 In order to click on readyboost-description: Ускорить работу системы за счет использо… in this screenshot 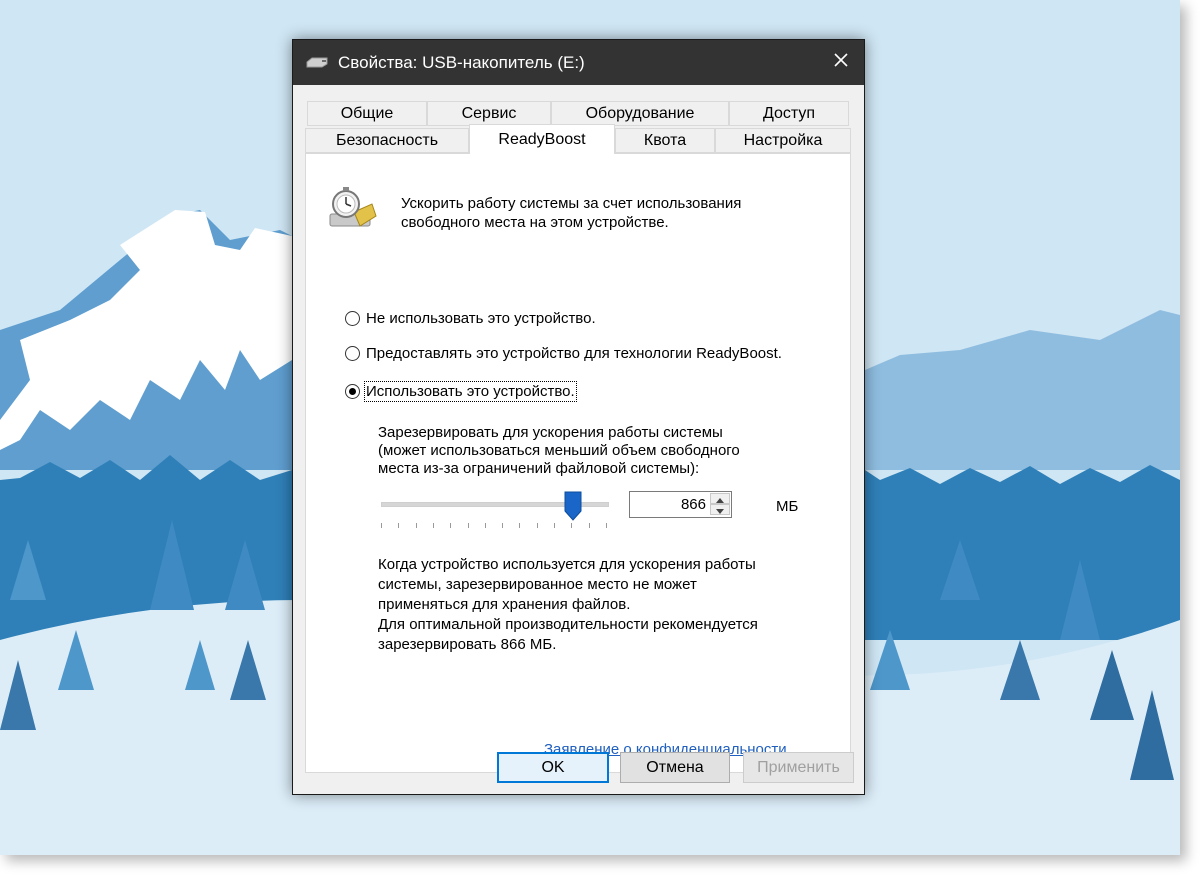, I will do `click(571, 213)`.